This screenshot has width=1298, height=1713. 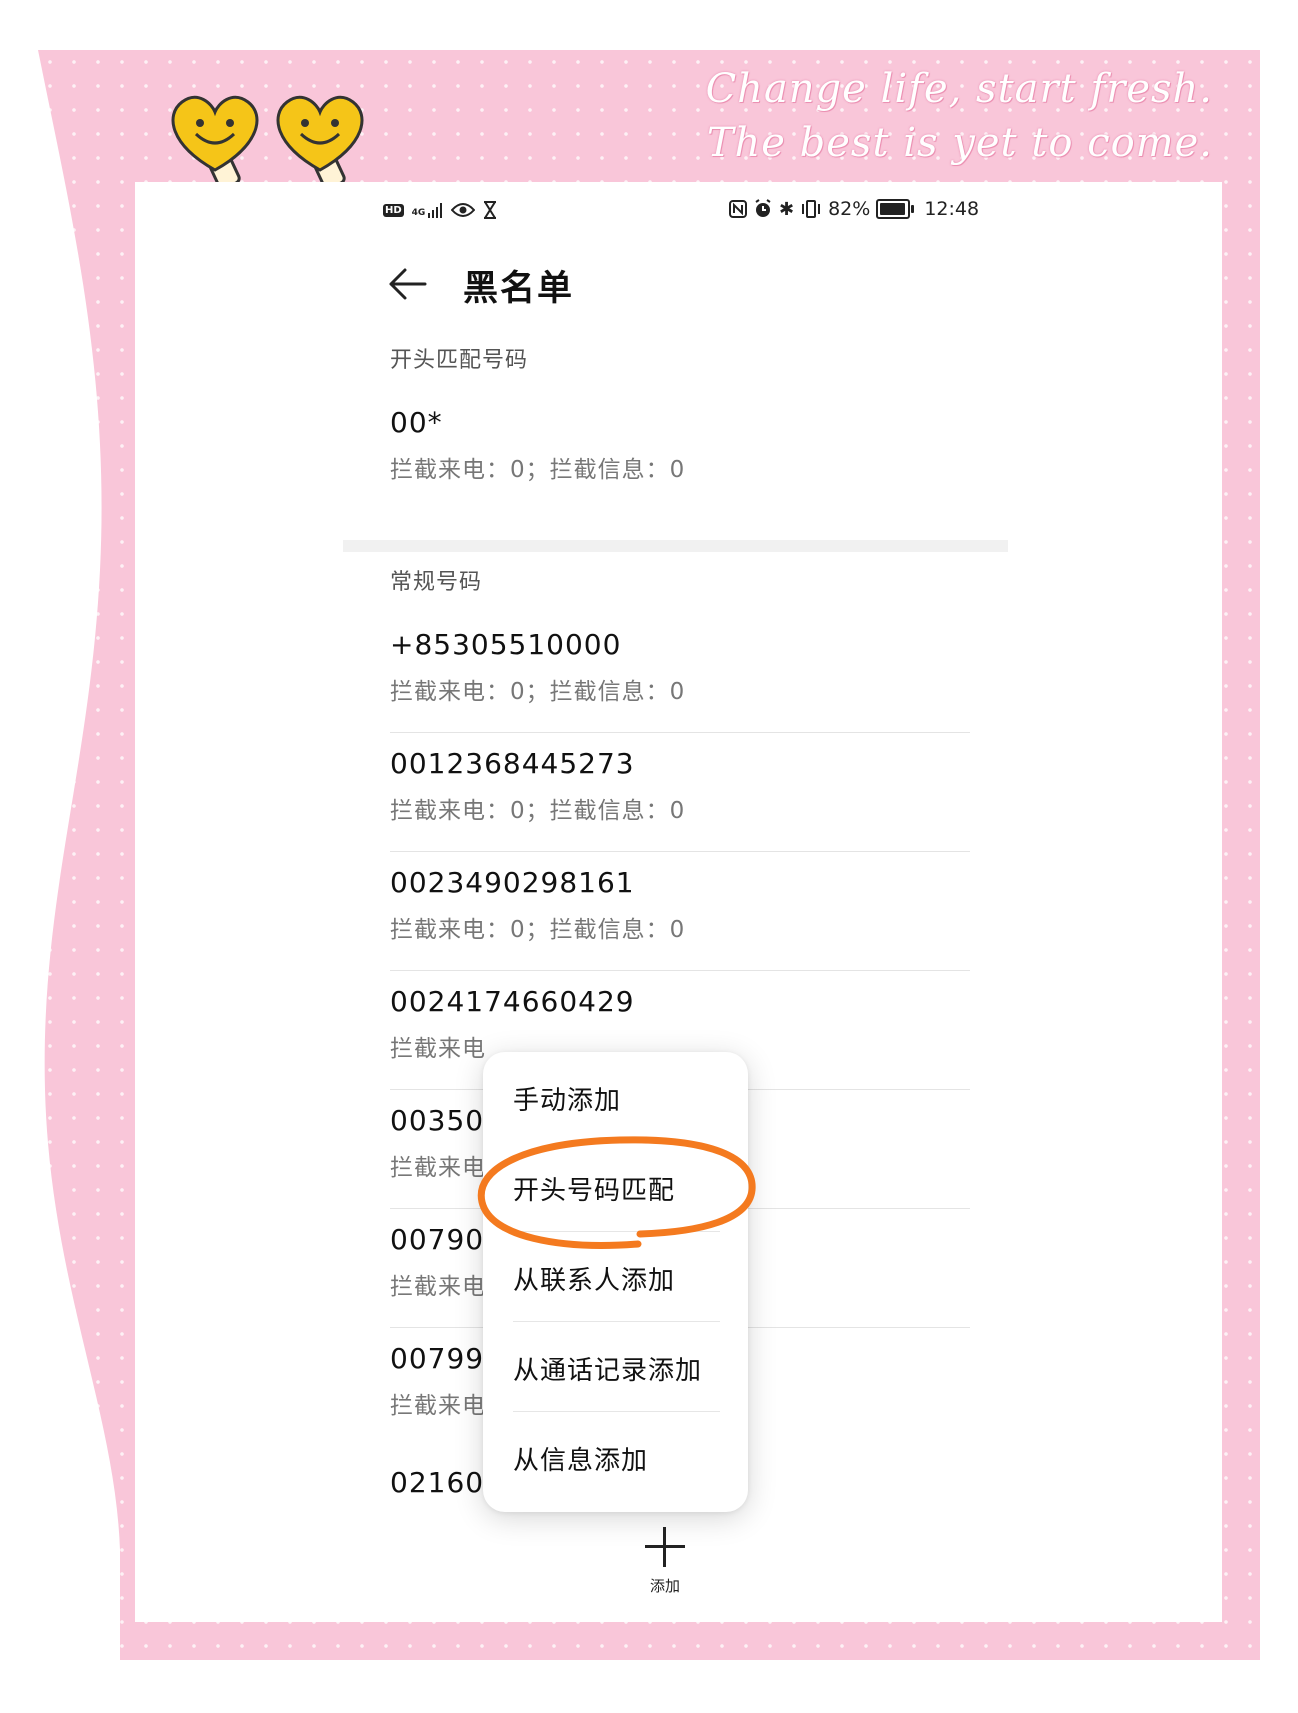 I want to click on list-item: 0012368445273 拦截来电：0；拦截信息：0, so click(x=680, y=792).